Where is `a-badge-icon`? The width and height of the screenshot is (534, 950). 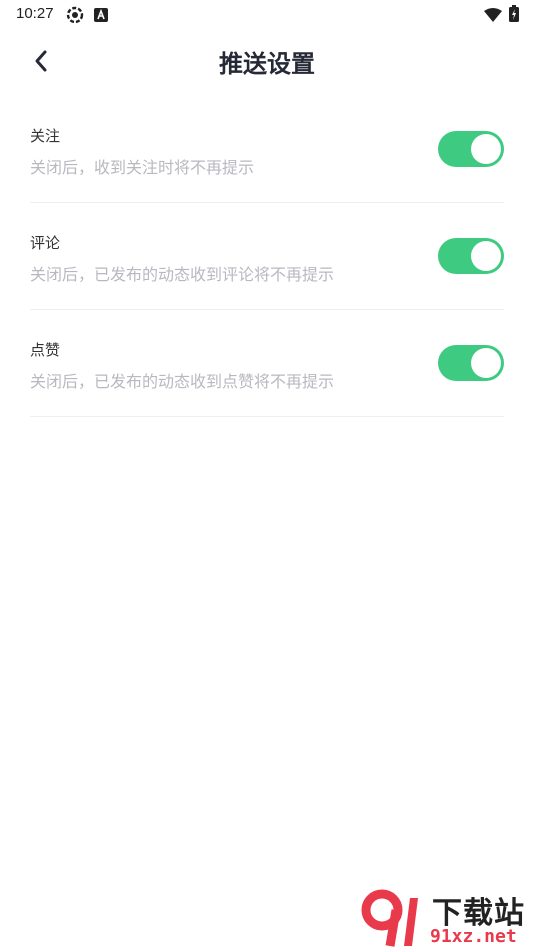 a-badge-icon is located at coordinates (101, 16).